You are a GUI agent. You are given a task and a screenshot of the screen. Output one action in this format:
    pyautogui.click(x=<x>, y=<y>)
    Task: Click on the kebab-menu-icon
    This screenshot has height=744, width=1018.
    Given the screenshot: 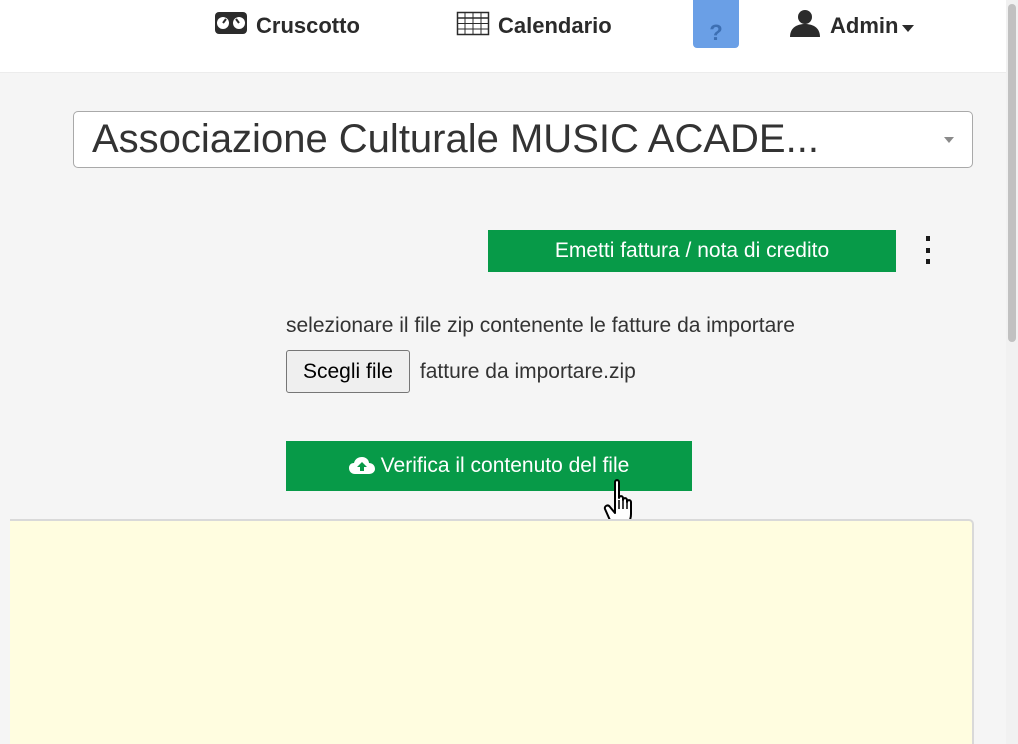 What is the action you would take?
    pyautogui.click(x=928, y=250)
    